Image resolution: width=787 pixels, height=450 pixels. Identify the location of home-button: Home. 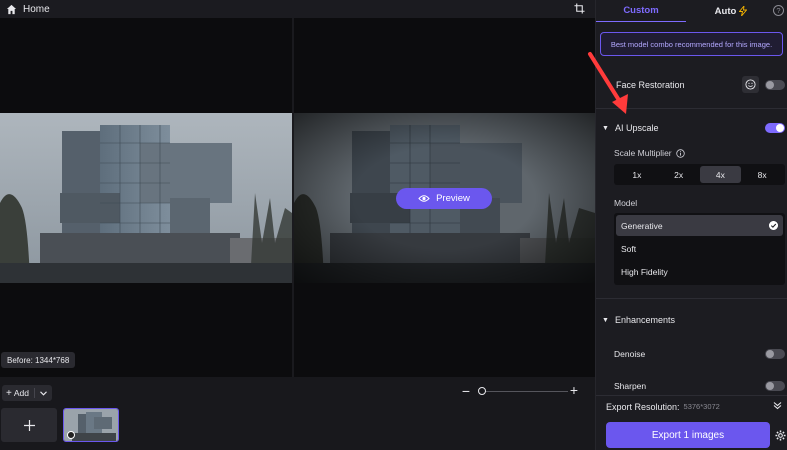
(28, 9).